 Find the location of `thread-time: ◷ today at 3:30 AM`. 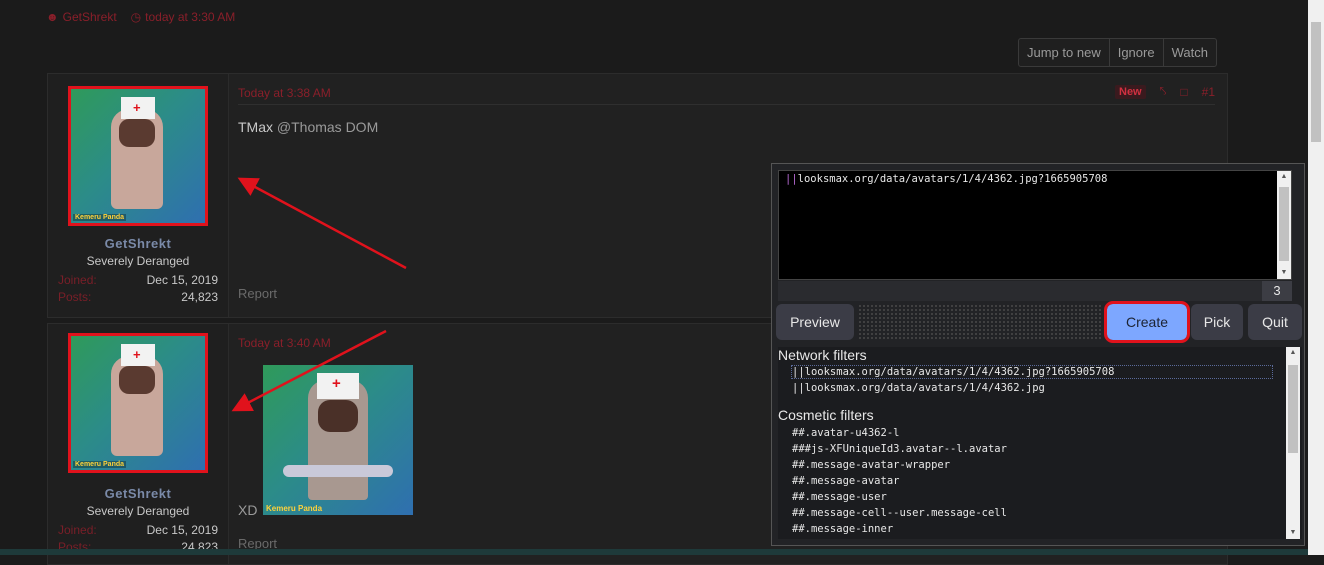

thread-time: ◷ today at 3:30 AM is located at coordinates (183, 17).